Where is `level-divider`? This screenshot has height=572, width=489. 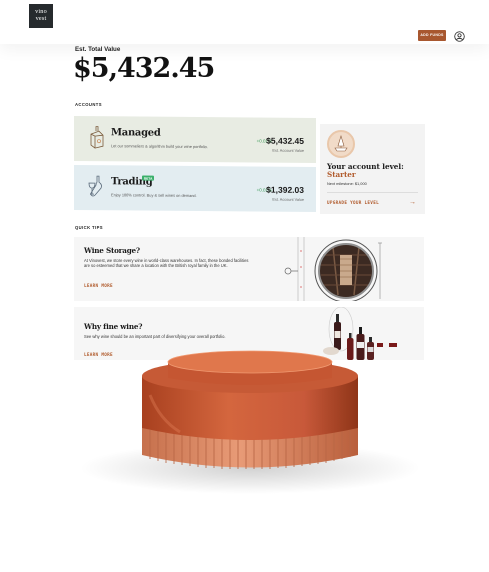
level-divider is located at coordinates (372, 192).